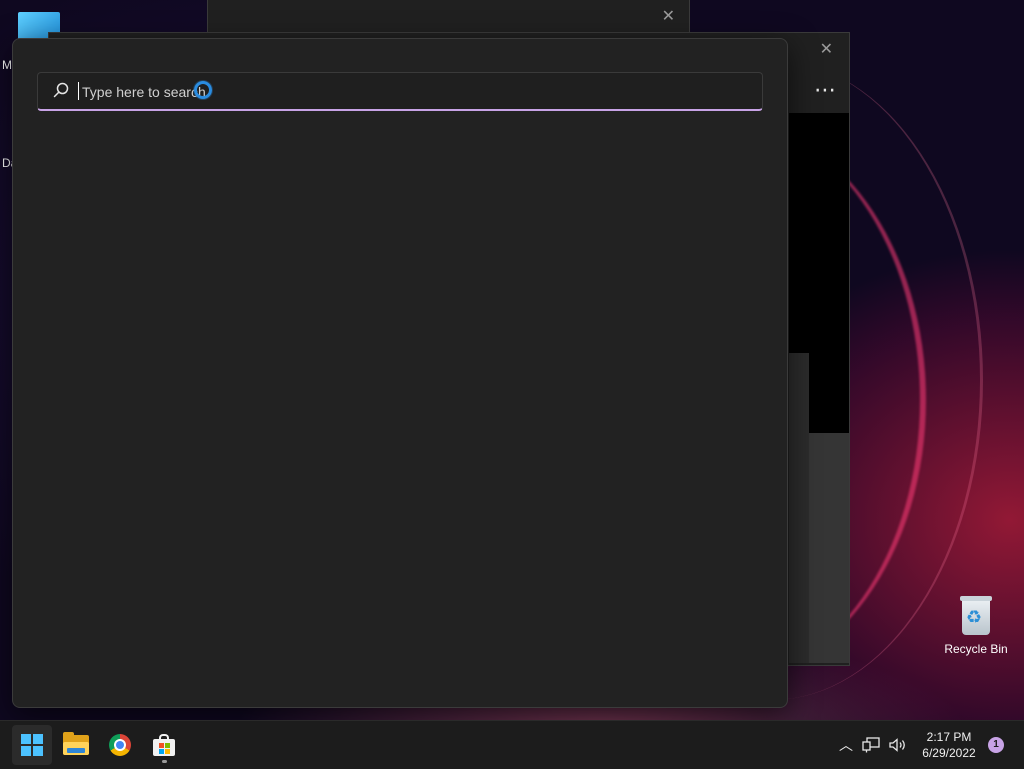  I want to click on folder-icon, so click(76, 743).